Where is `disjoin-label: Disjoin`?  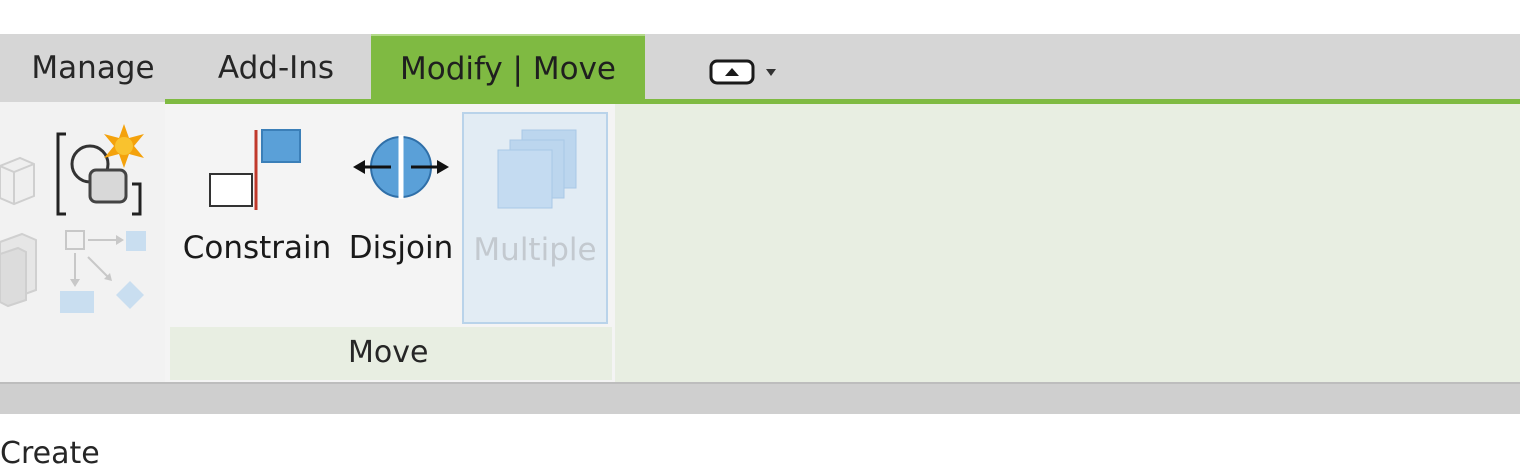
disjoin-label: Disjoin is located at coordinates (401, 248).